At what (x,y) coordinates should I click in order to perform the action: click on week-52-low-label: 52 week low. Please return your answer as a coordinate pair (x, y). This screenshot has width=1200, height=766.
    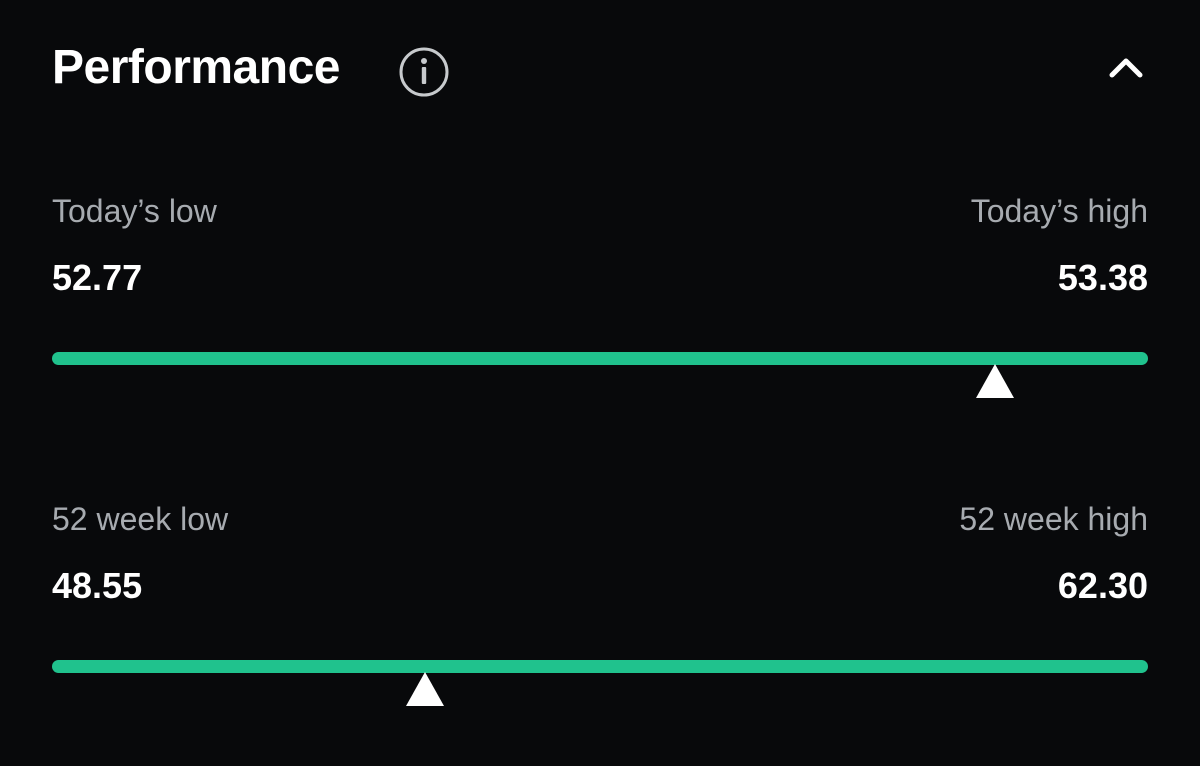
    Looking at the image, I should click on (140, 519).